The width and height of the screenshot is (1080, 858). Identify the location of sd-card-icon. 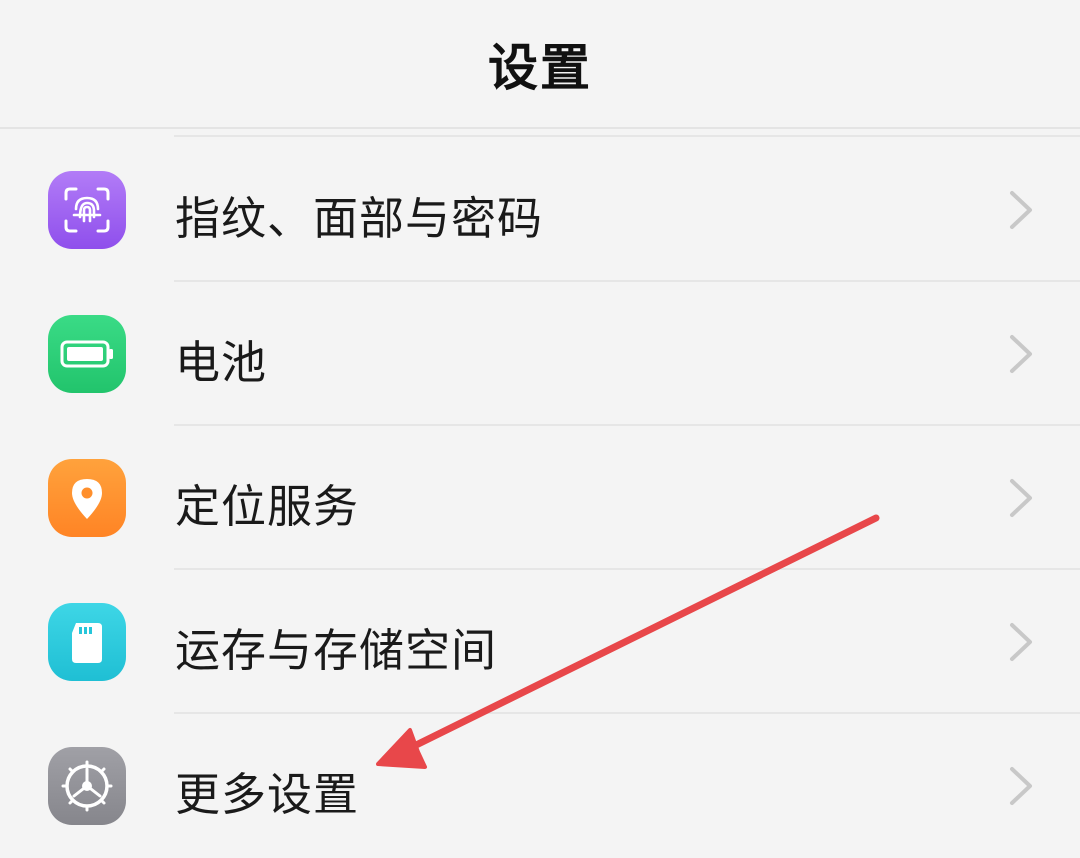
(87, 642).